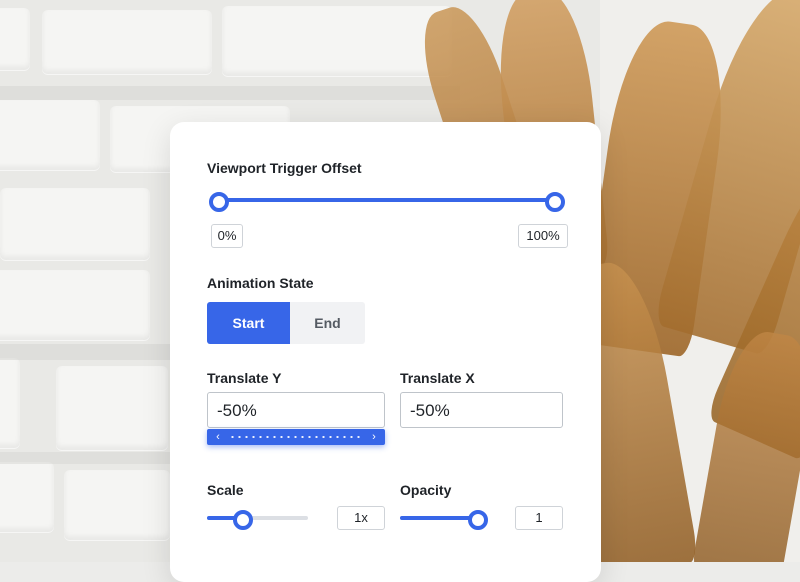  I want to click on translate-x-input: -50%, so click(481, 410).